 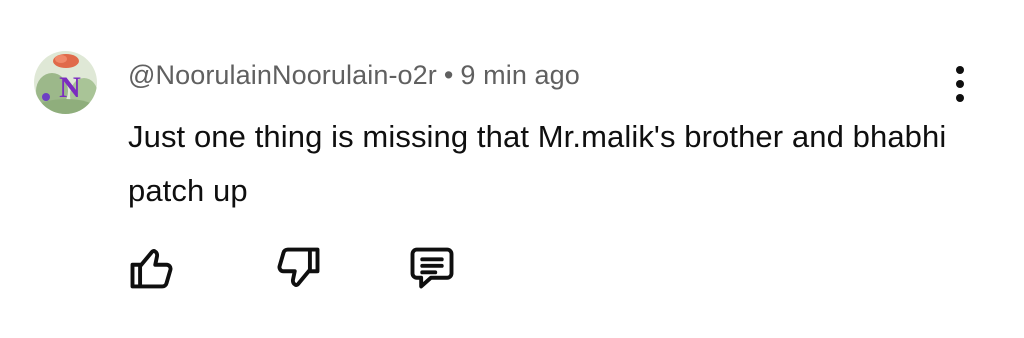 I want to click on avatar-letter: N, so click(x=70, y=87).